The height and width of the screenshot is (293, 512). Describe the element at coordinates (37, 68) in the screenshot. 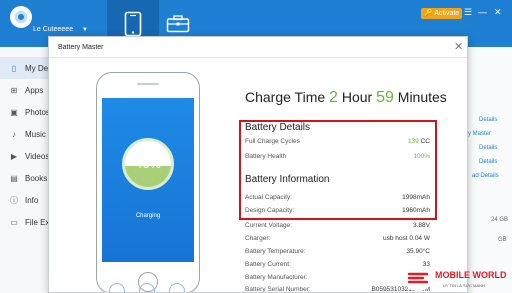

I see `sidebar-item-label: My De` at that location.